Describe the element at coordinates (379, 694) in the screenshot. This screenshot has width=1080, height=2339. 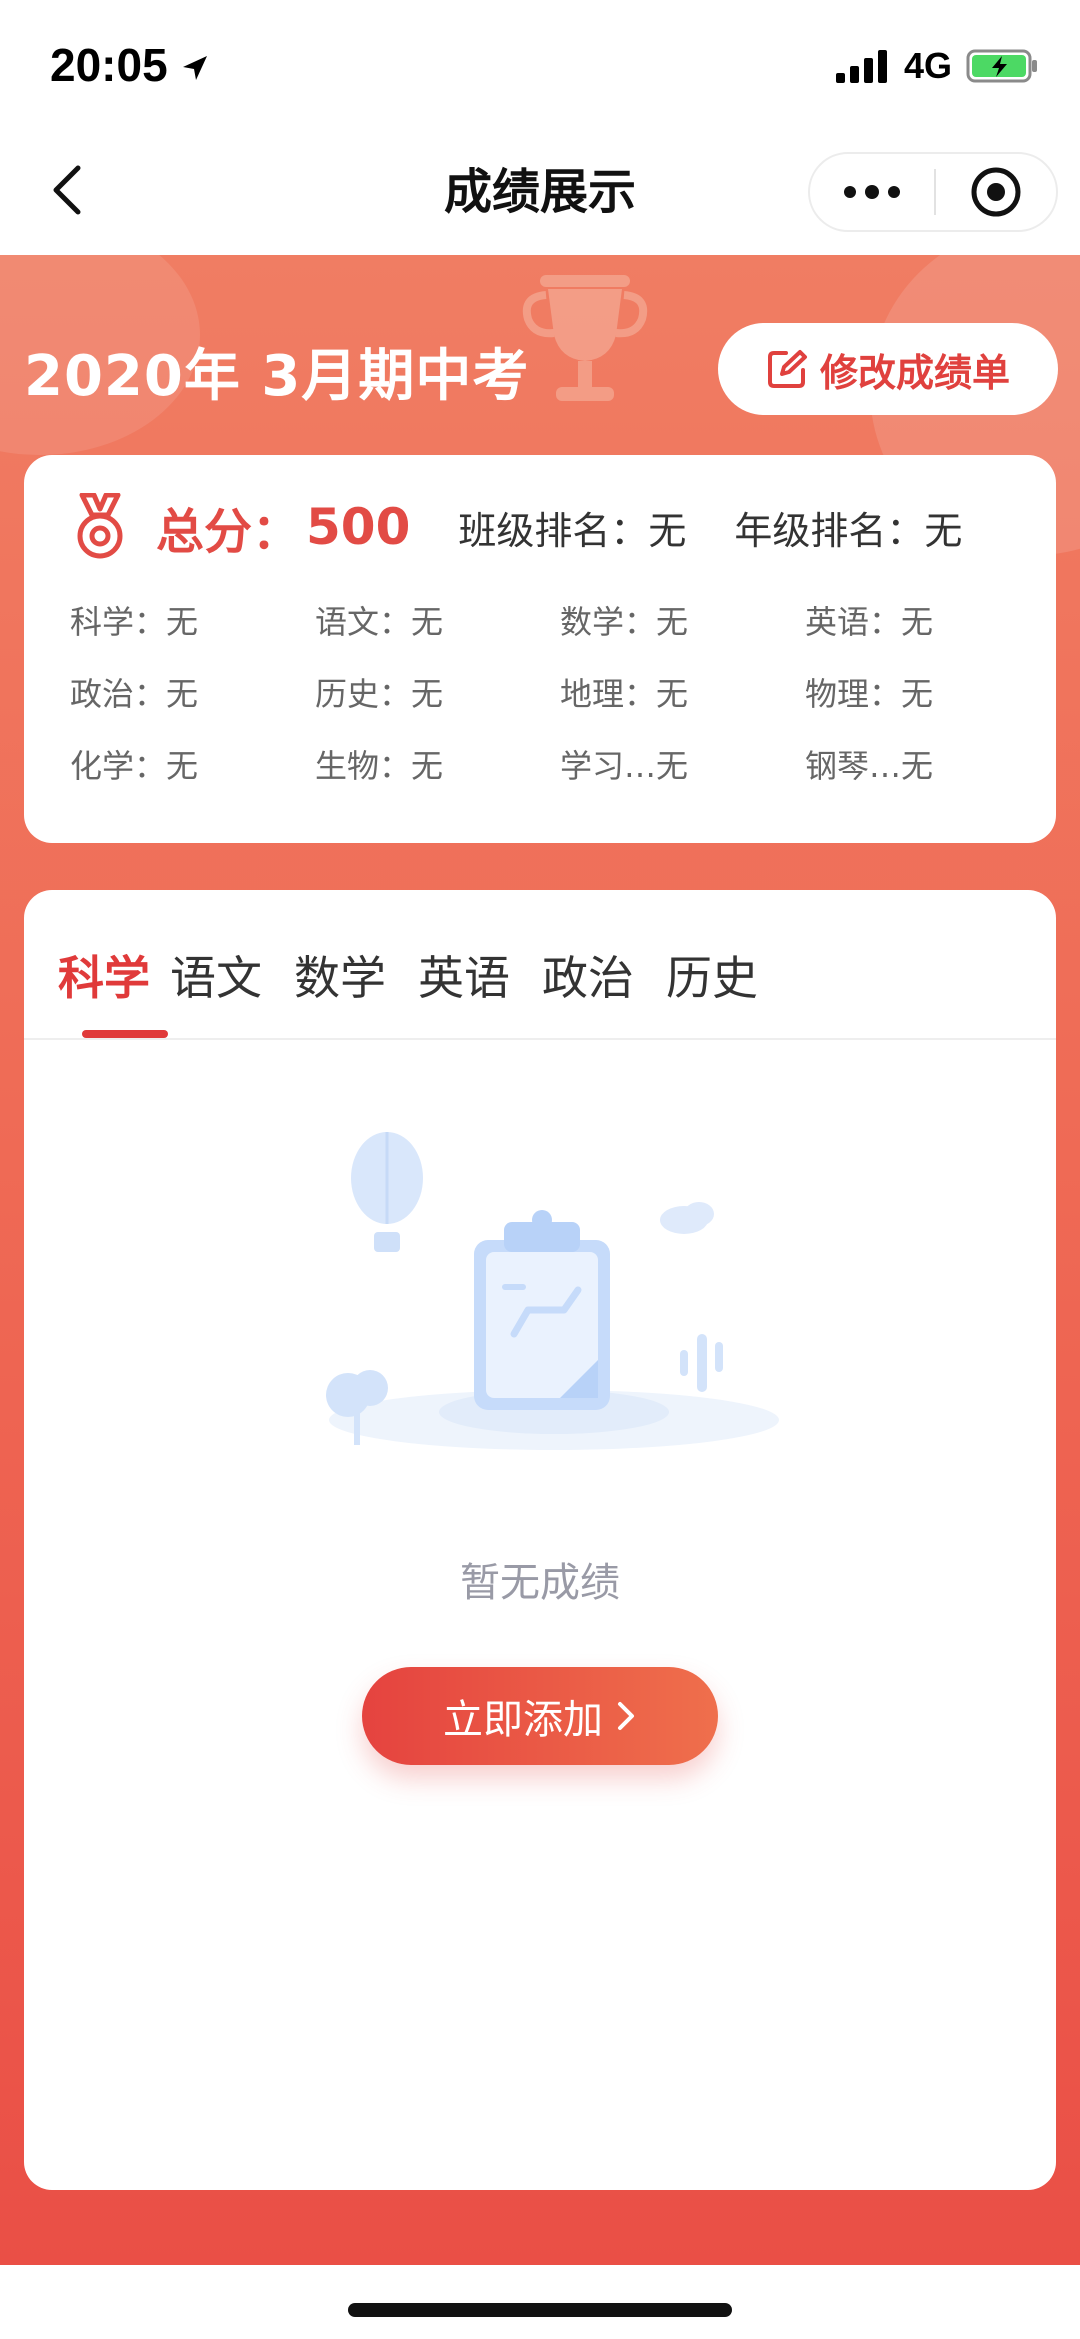
I see `subject-score: 历史：无` at that location.